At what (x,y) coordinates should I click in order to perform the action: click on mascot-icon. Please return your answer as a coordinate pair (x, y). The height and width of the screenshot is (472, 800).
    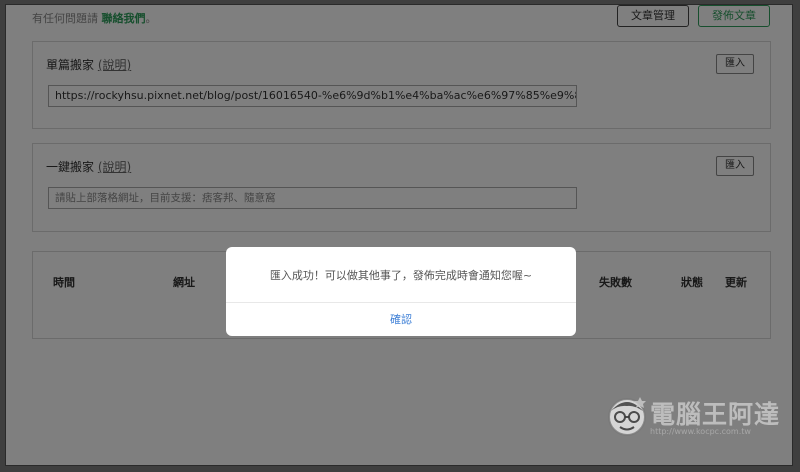
    Looking at the image, I should click on (627, 416).